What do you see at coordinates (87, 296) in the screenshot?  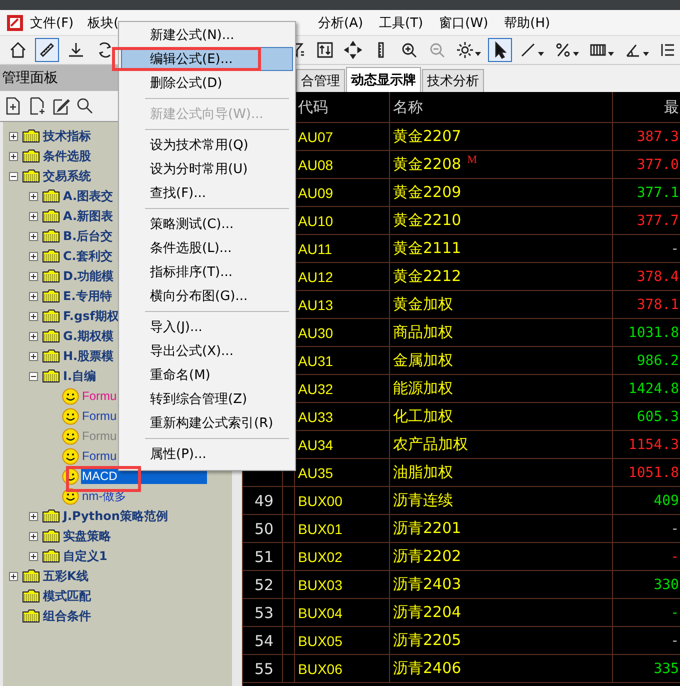 I see `tree-item: E.专用特` at bounding box center [87, 296].